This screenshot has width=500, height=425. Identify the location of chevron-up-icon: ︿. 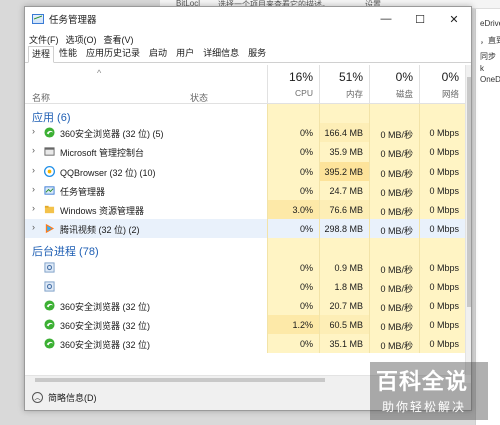
(37, 397).